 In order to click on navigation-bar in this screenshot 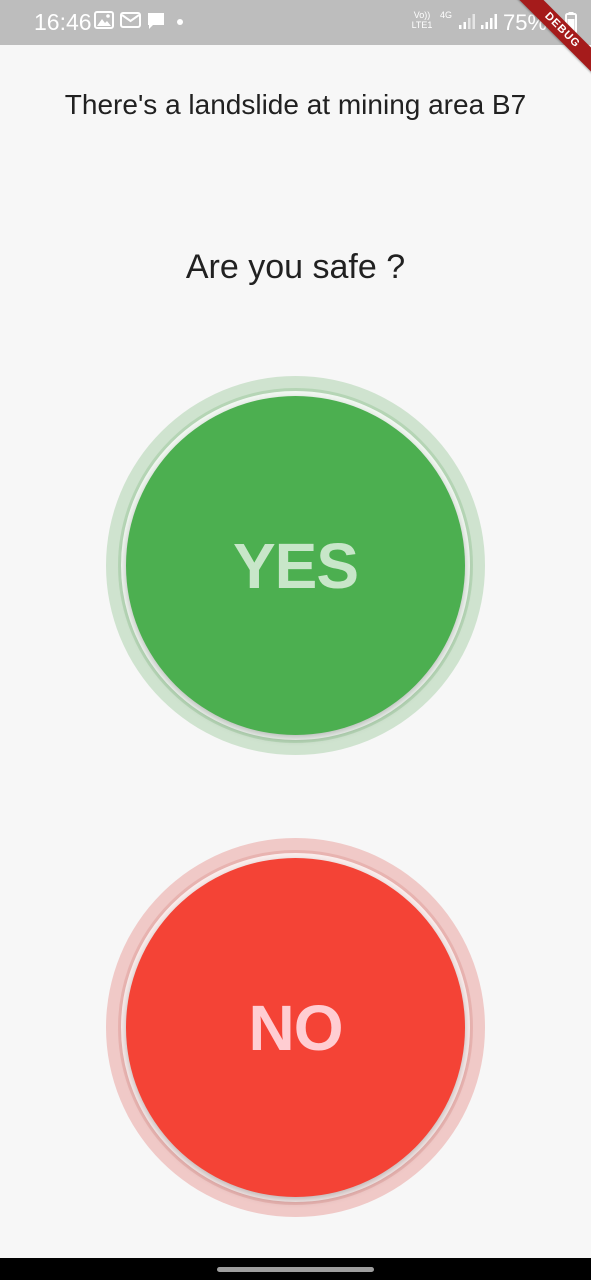, I will do `click(295, 1269)`.